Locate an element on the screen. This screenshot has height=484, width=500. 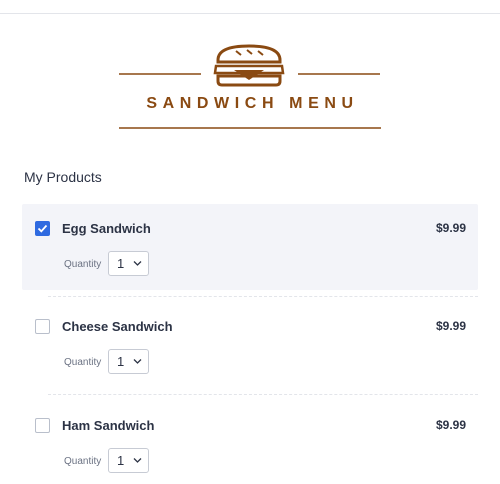
checkmark-icon is located at coordinates (42, 228).